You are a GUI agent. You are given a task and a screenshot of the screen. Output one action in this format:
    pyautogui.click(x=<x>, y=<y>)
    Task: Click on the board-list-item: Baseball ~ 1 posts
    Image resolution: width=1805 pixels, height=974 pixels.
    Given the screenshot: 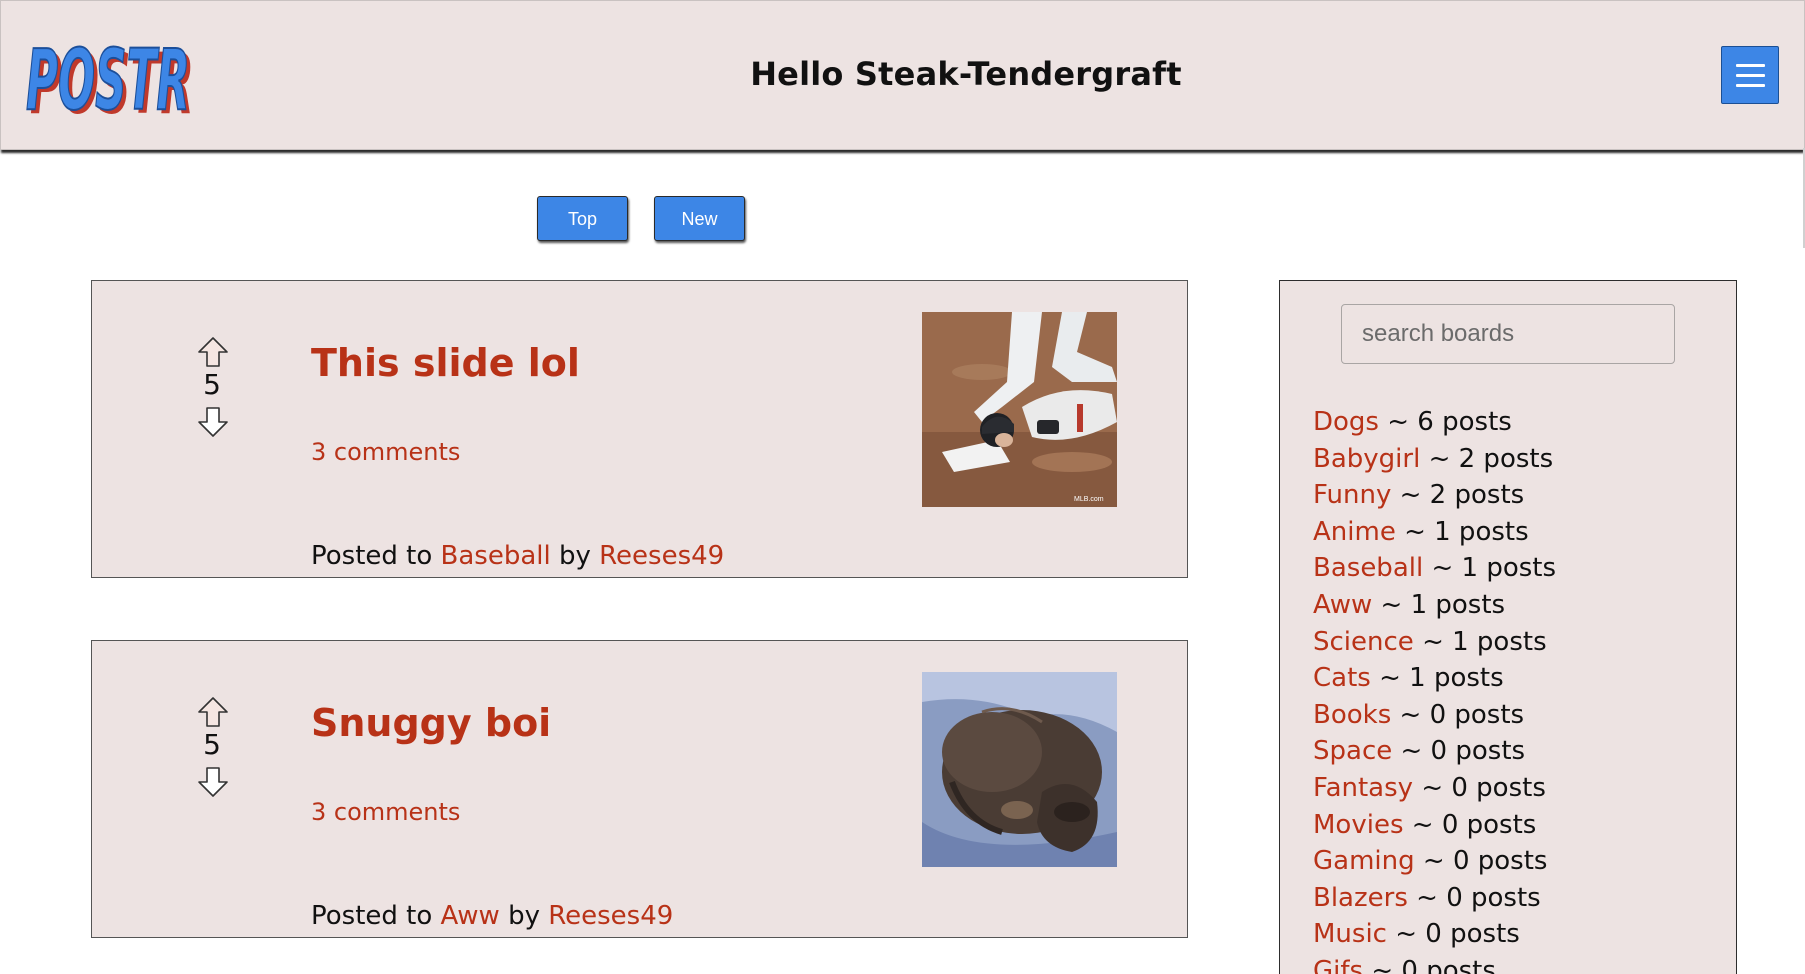 What is the action you would take?
    pyautogui.click(x=1434, y=568)
    